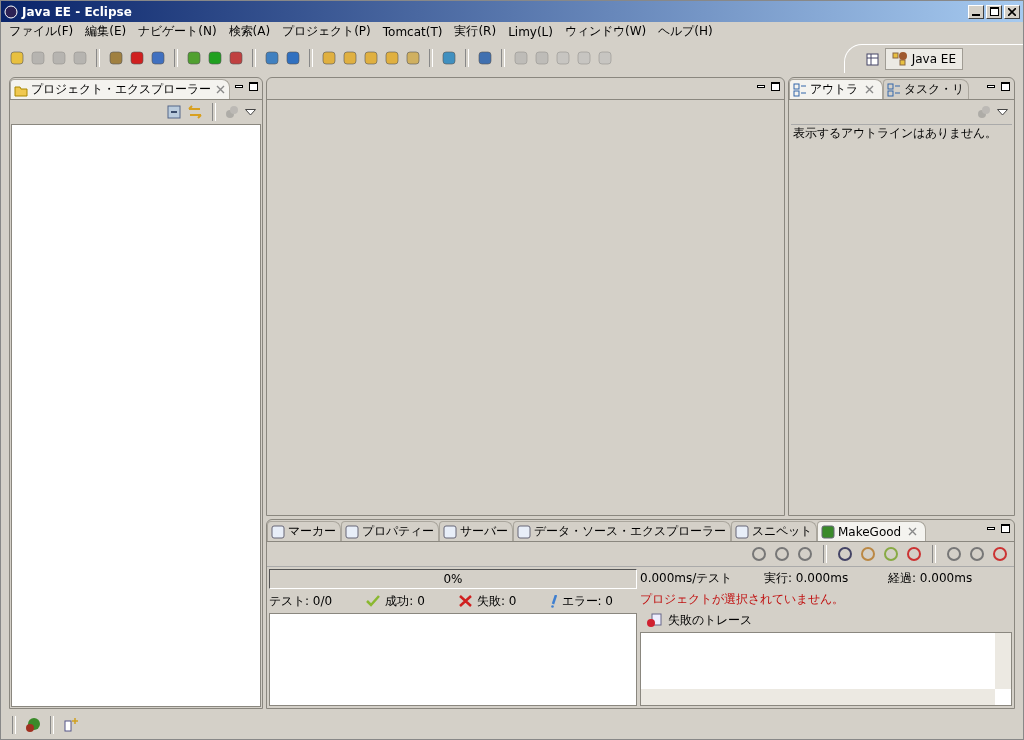 This screenshot has height=740, width=1024. What do you see at coordinates (923, 58) in the screenshot?
I see `perspective-button: Java EE` at bounding box center [923, 58].